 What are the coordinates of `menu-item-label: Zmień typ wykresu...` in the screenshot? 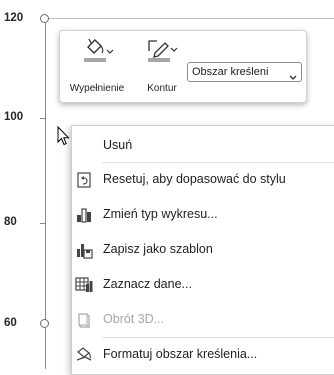 It's located at (160, 214).